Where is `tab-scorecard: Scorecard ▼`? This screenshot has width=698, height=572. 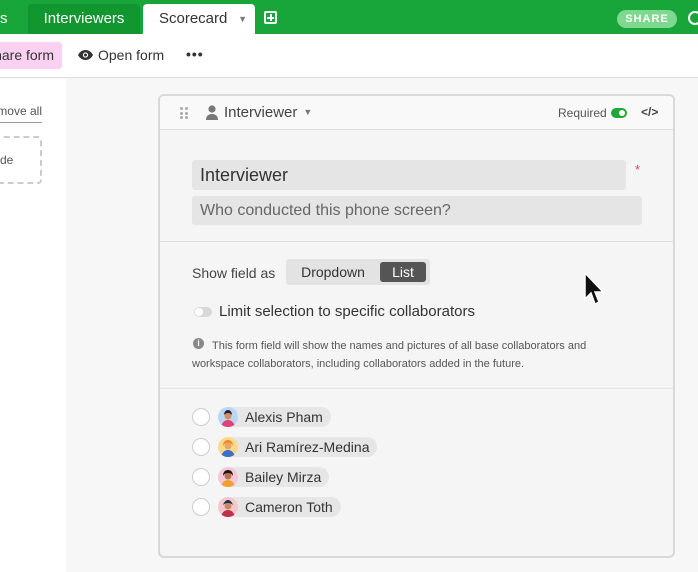
tab-scorecard: Scorecard ▼ is located at coordinates (199, 19).